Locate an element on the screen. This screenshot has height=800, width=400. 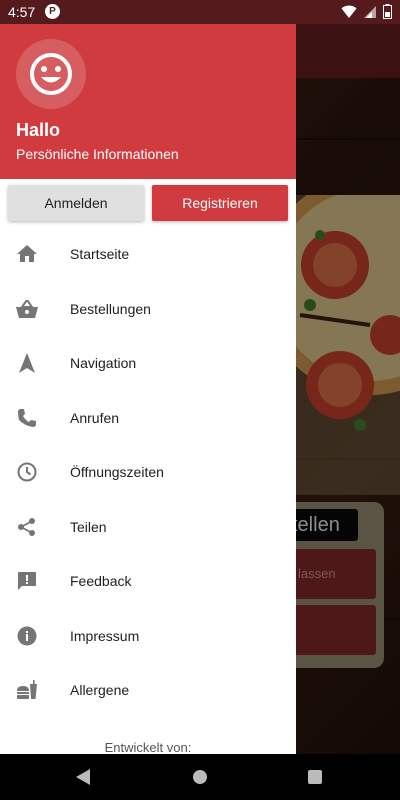
status-bar: 4:57 P is located at coordinates (200, 12).